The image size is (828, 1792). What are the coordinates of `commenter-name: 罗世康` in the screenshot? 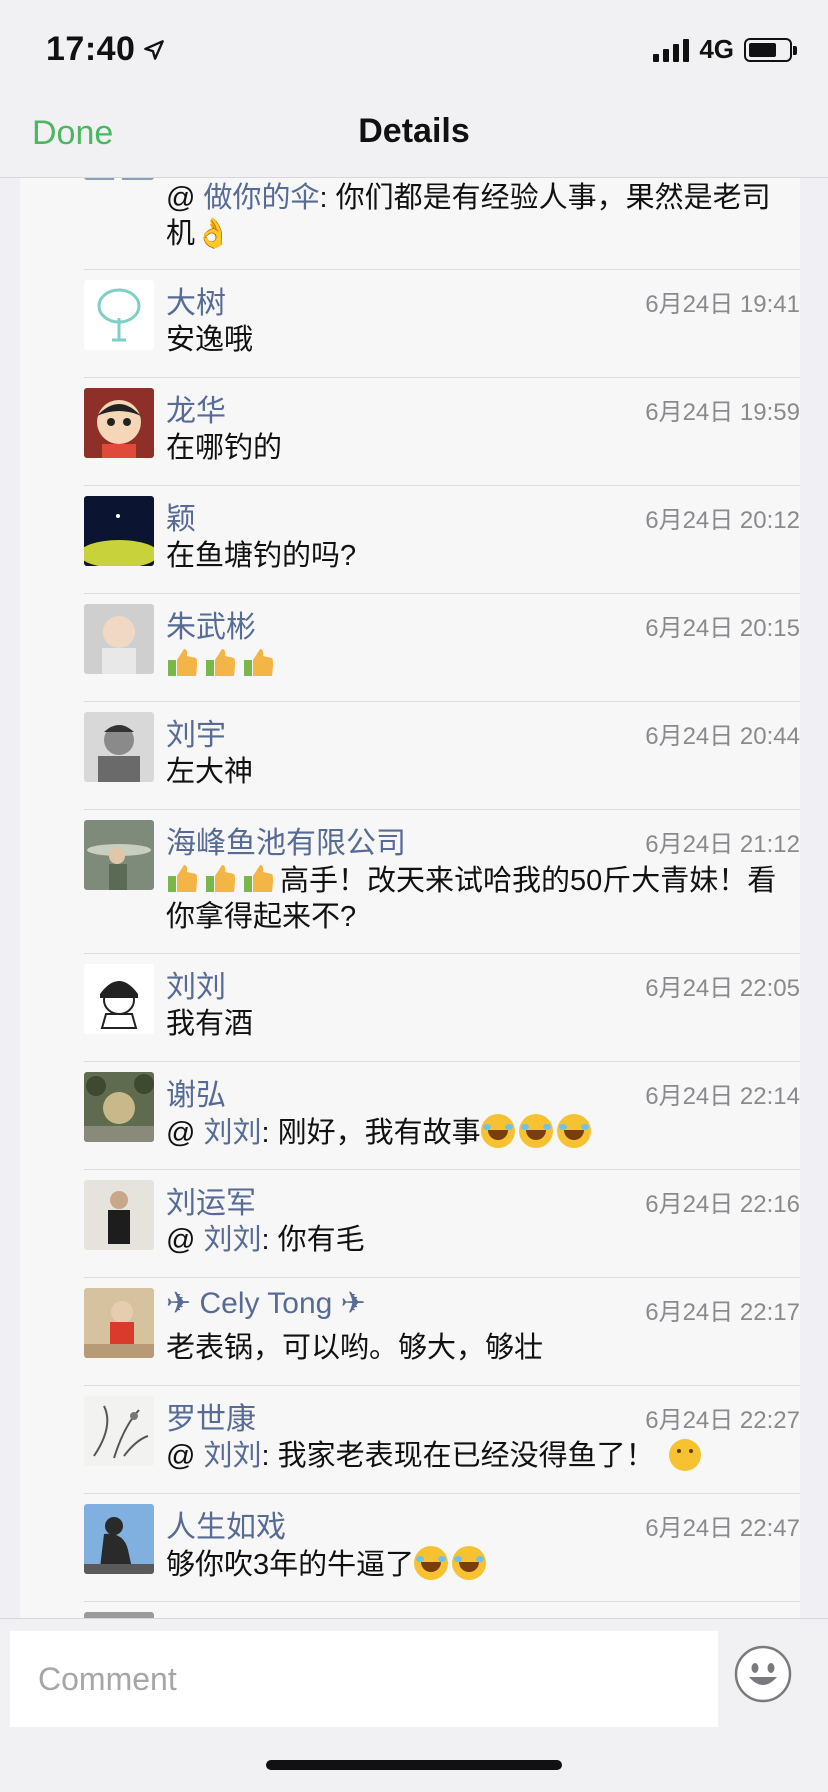 It's located at (211, 1416).